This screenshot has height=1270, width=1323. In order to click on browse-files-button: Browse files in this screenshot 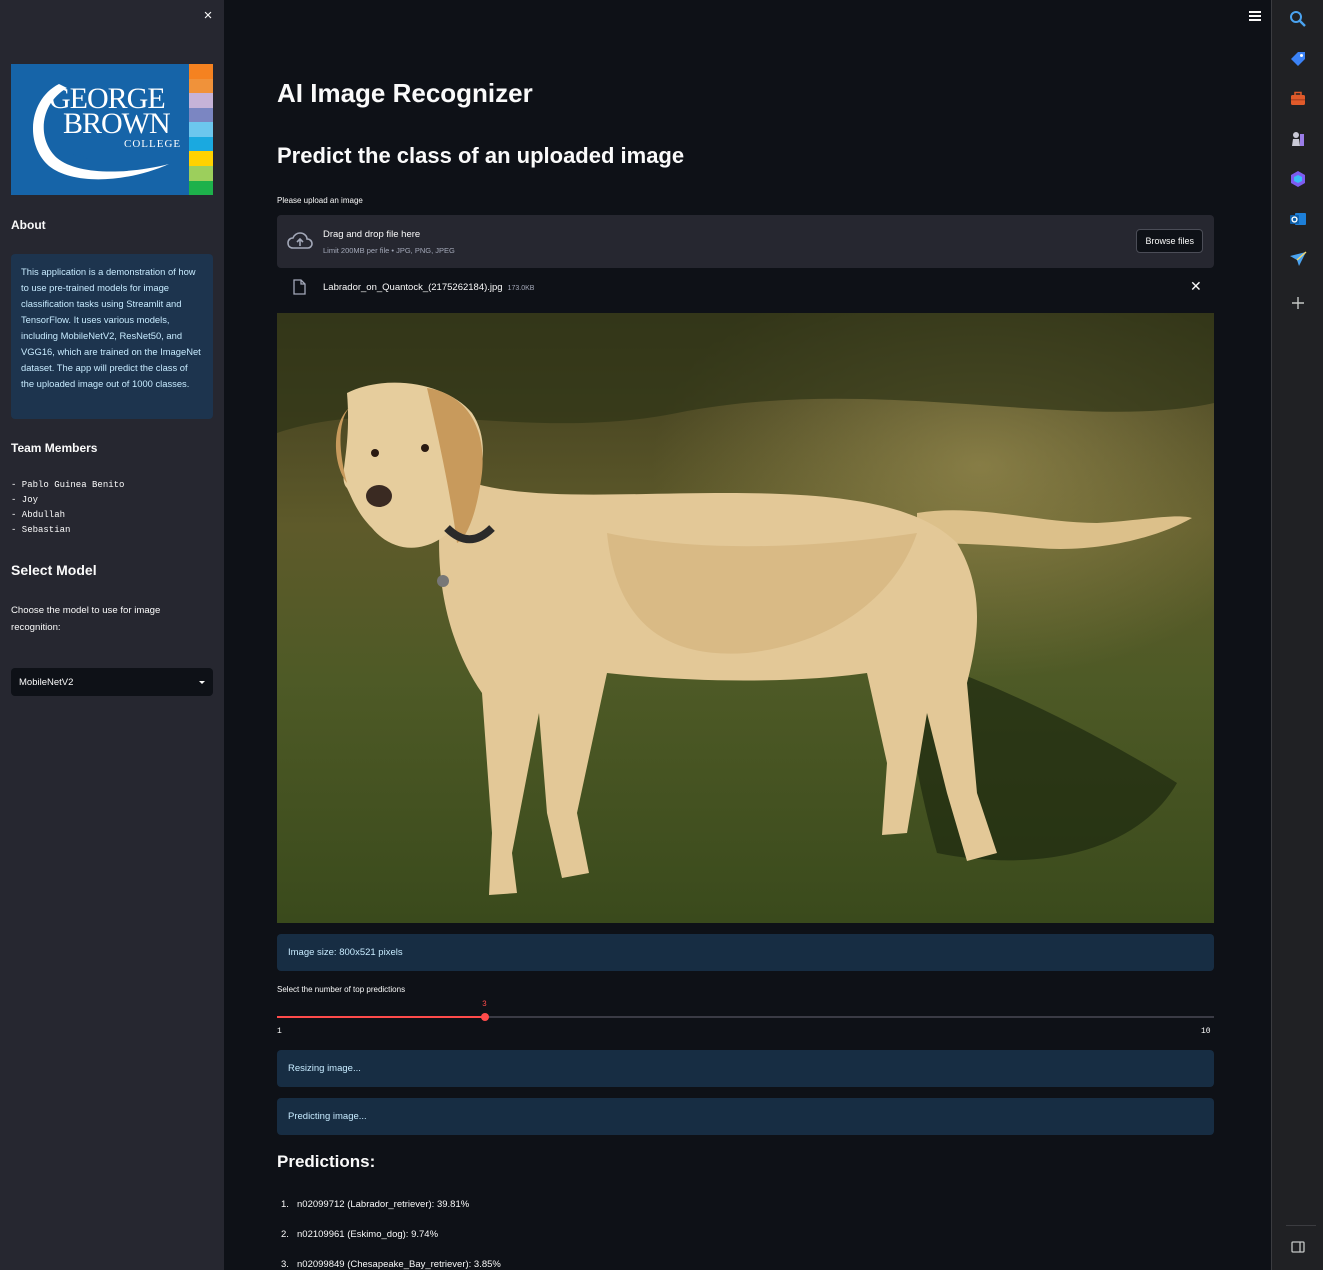, I will do `click(1169, 241)`.